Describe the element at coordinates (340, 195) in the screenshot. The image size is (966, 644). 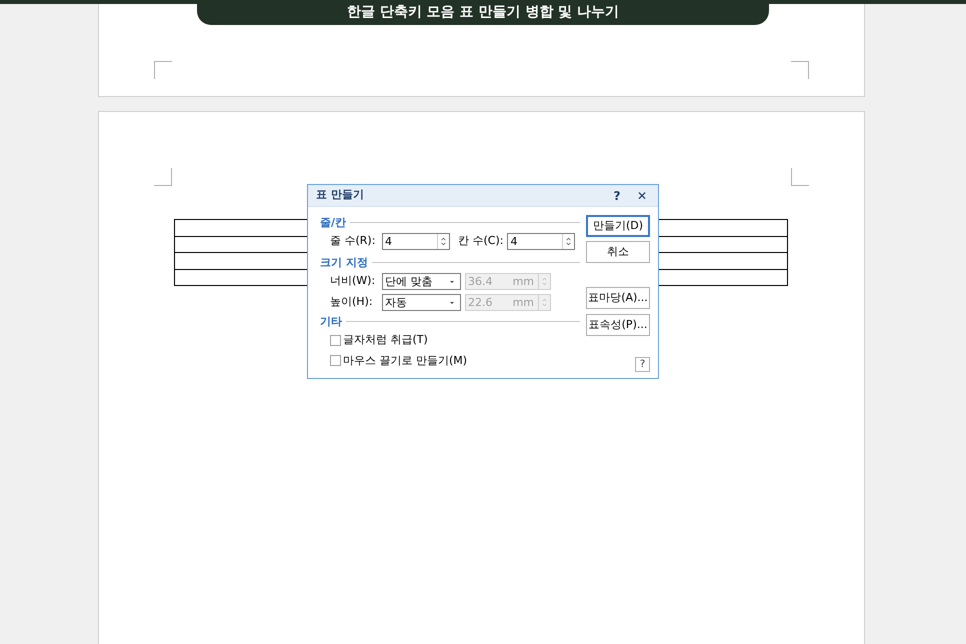
I see `dialog-title: 표 만들기` at that location.